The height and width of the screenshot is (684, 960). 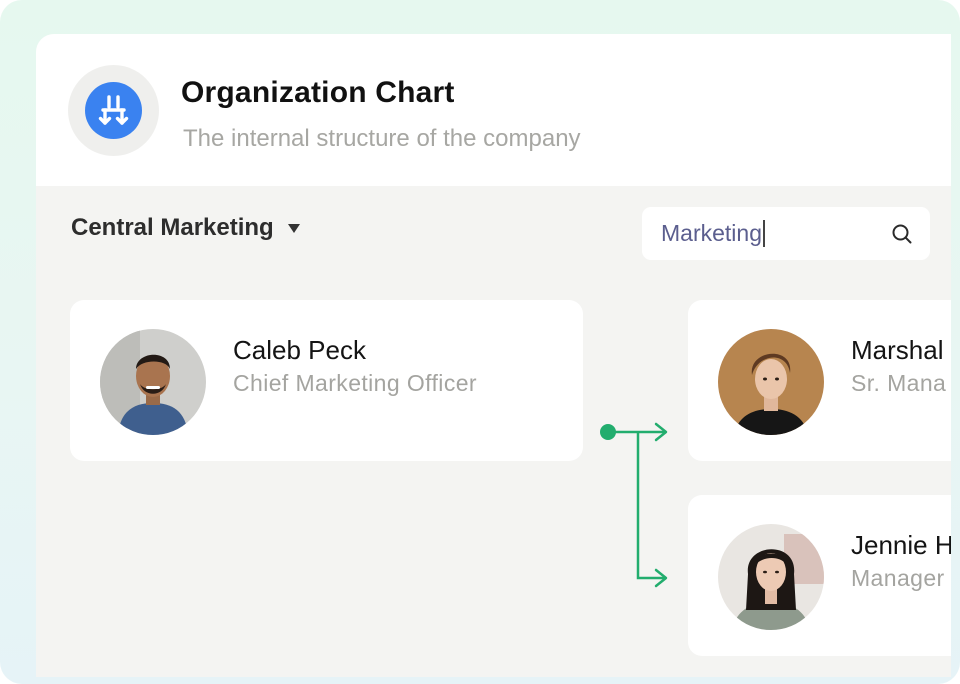 I want to click on person-card-caleb: Caleb Peck Chief Marketing Officer, so click(x=326, y=380).